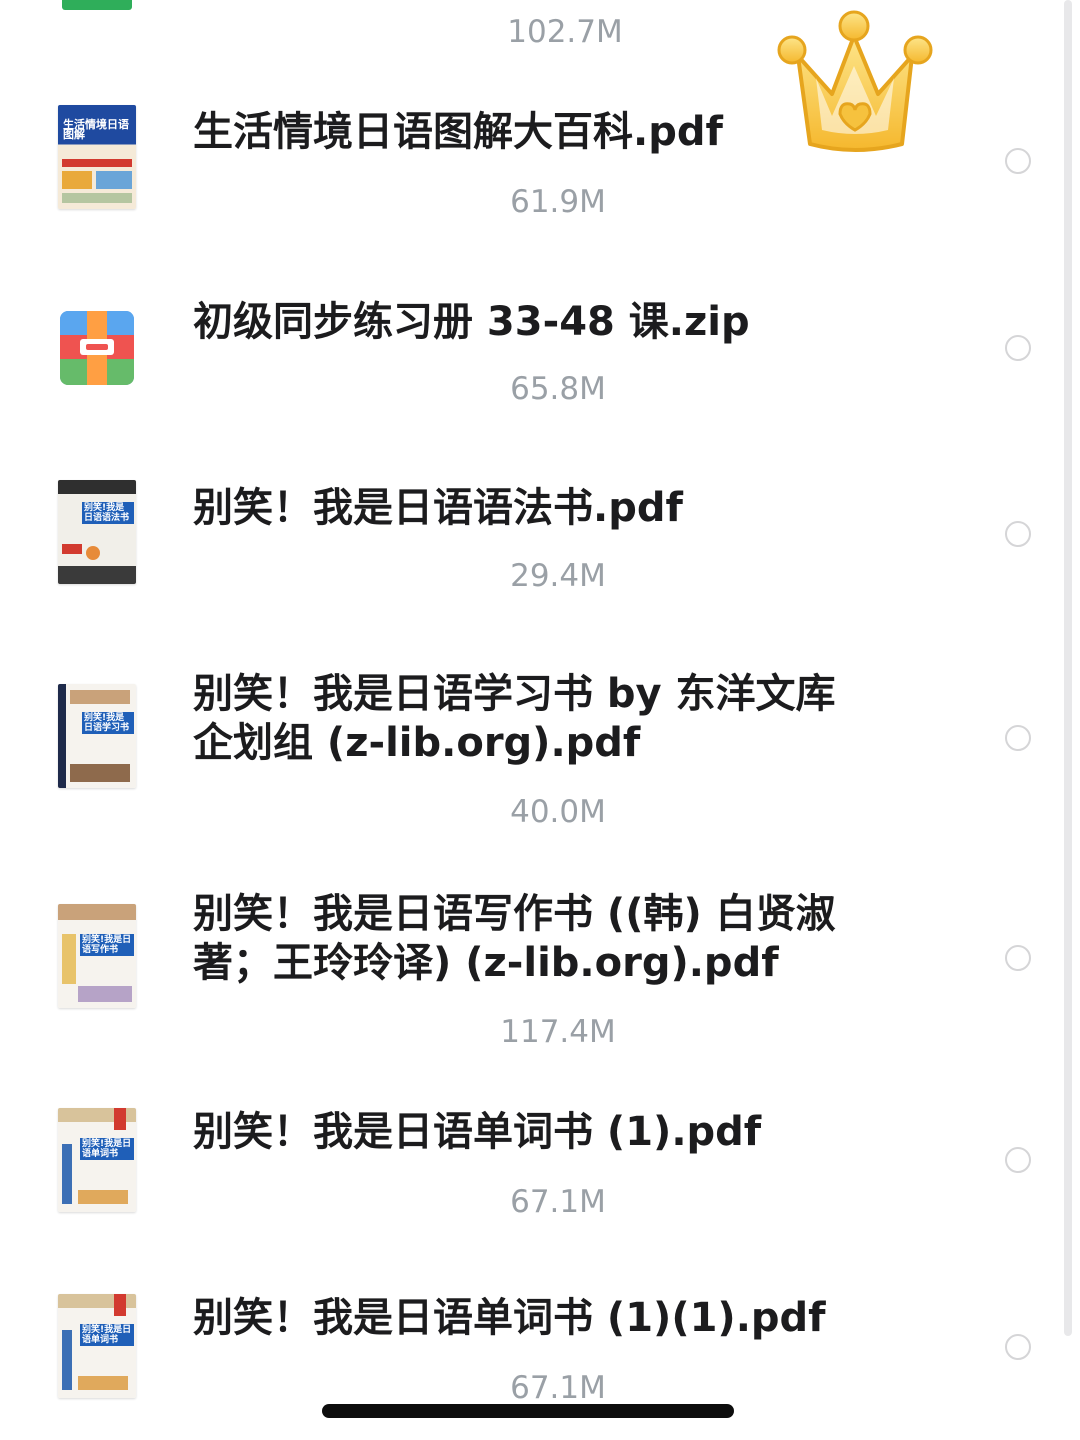 The width and height of the screenshot is (1080, 1440). Describe the element at coordinates (97, 532) in the screenshot. I see `book-cover-icon: 别笑!我是日语语法书` at that location.